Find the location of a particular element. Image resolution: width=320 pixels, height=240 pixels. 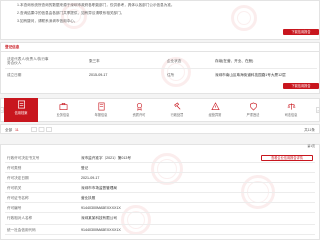

record-label: 许可类别 is located at coordinates (14, 168).